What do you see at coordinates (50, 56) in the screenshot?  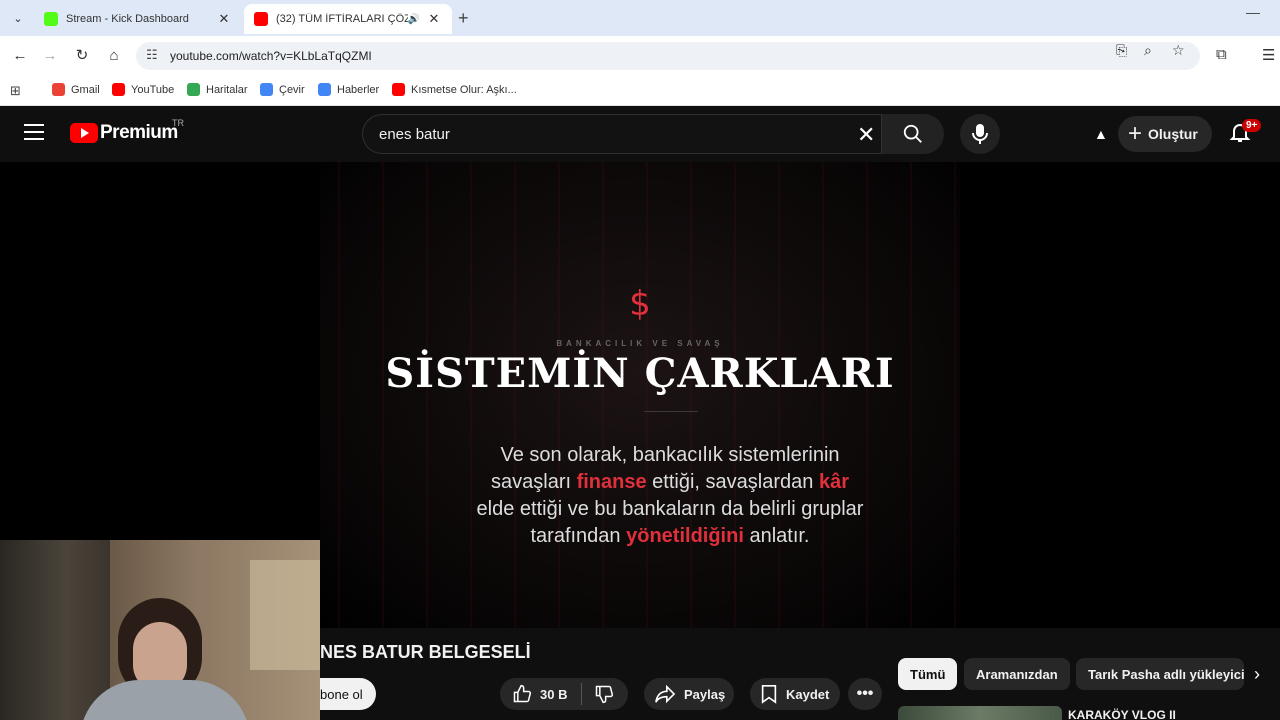 I see `forward-arrow-icon: →` at bounding box center [50, 56].